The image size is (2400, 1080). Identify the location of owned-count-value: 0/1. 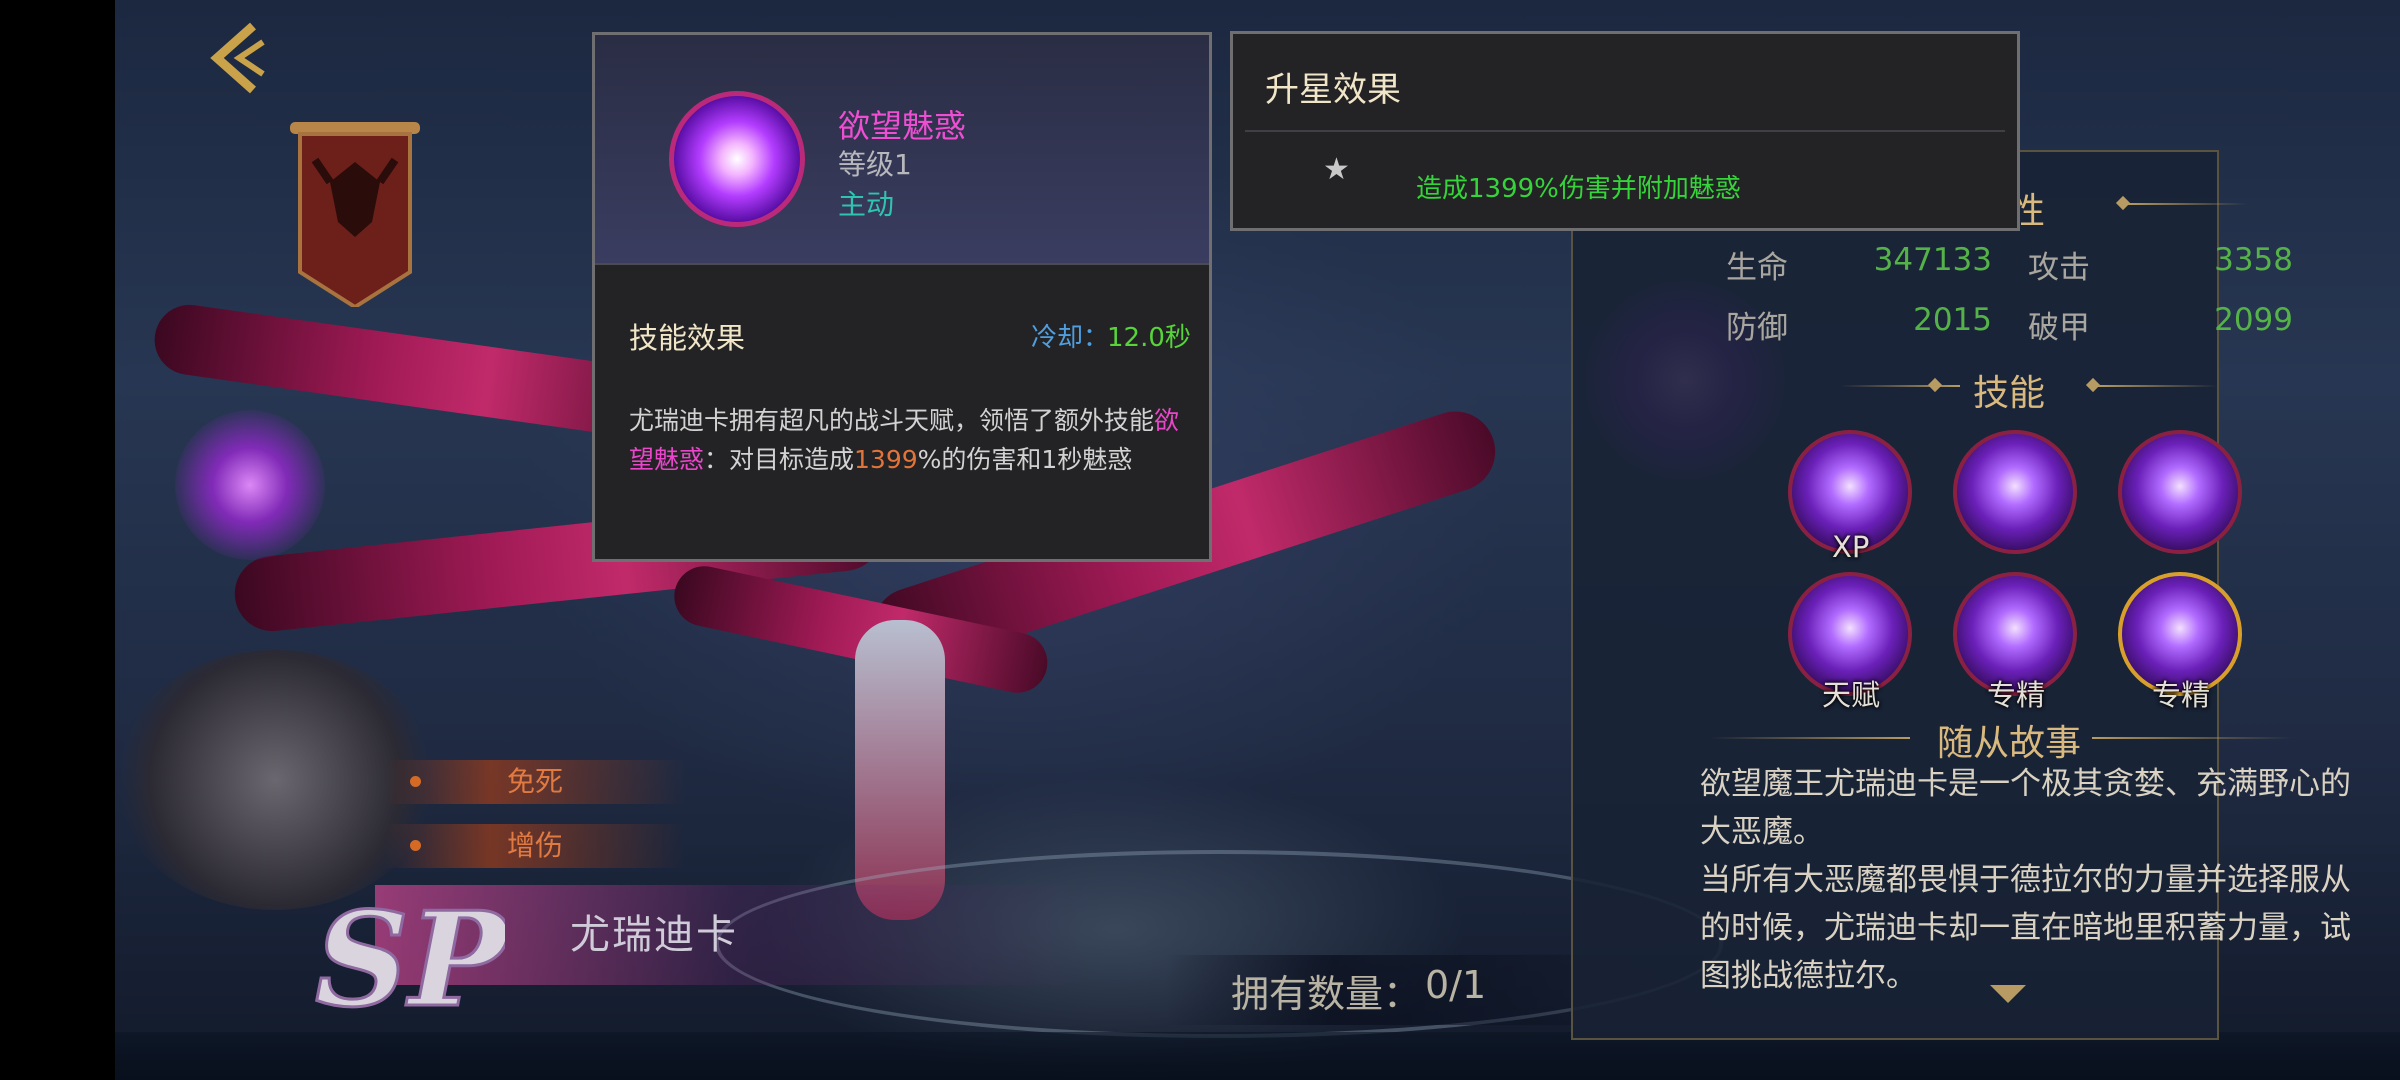
(1456, 985).